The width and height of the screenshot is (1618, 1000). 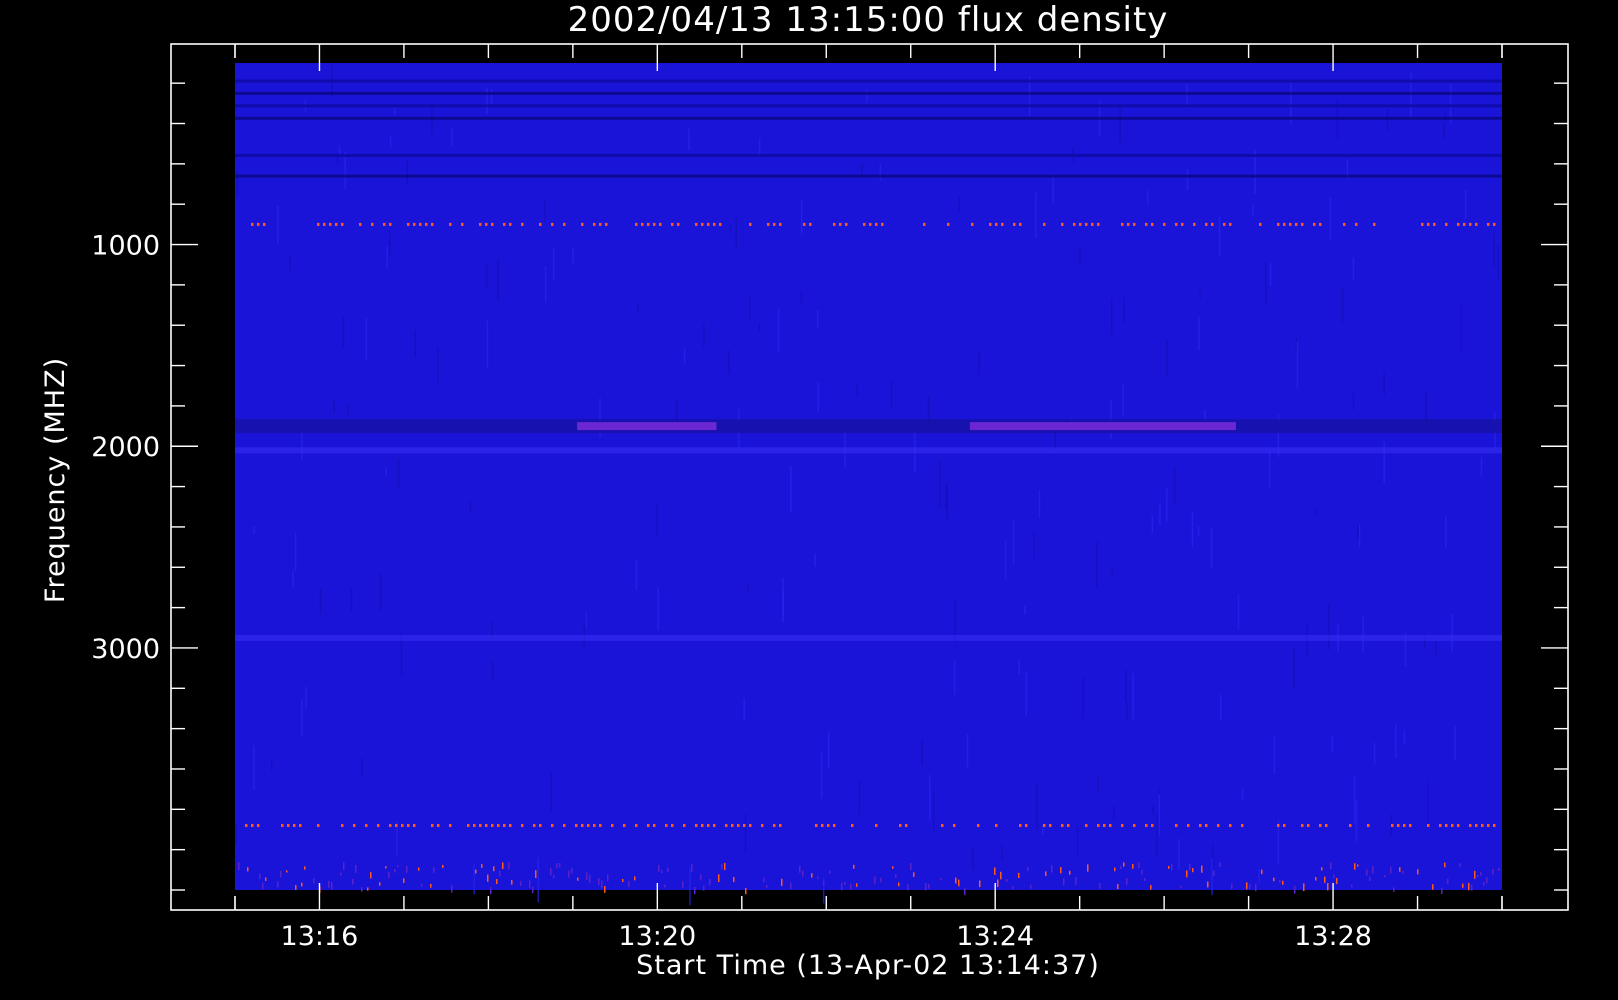 What do you see at coordinates (320, 936) in the screenshot?
I see `x-tick-label: 13:16` at bounding box center [320, 936].